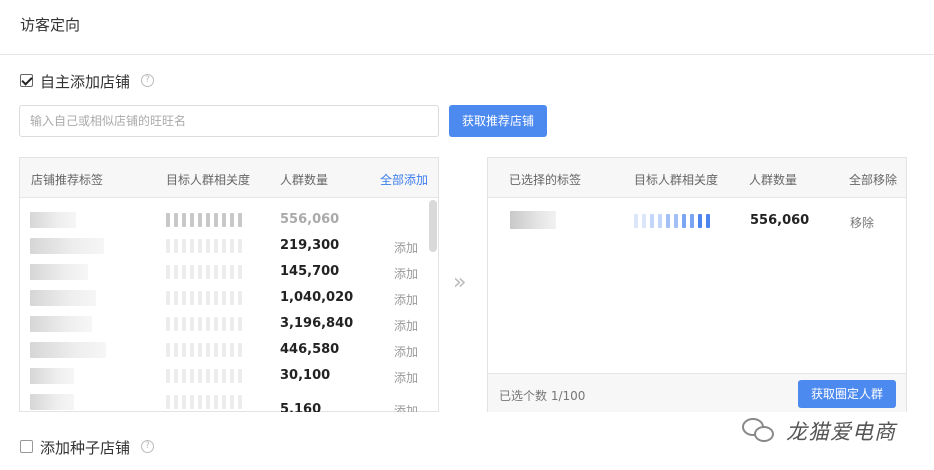 This screenshot has height=470, width=934. Describe the element at coordinates (697, 392) in the screenshot. I see `selected-panel-footer: 已选个数 1/100 获取圈定人群` at that location.